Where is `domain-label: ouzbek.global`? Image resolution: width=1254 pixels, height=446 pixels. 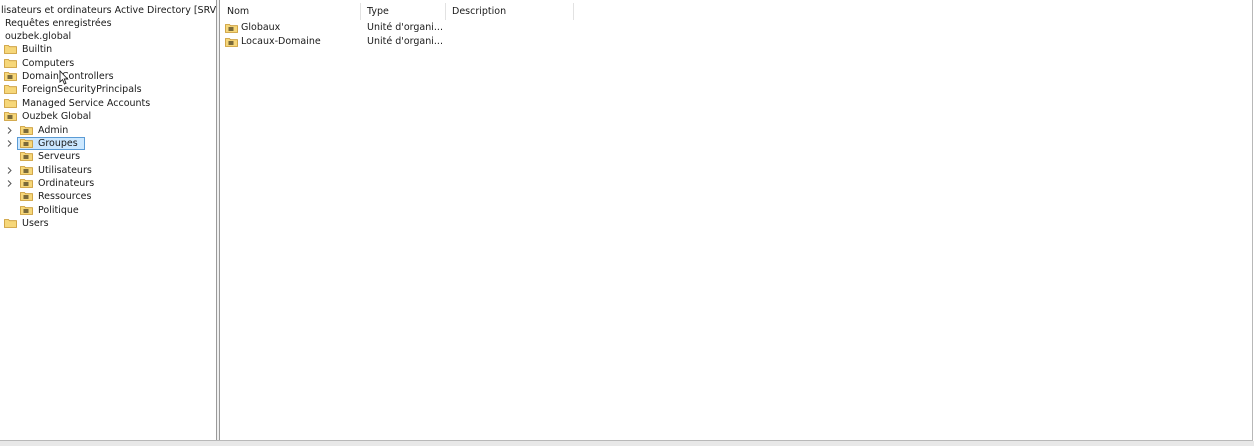
domain-label: ouzbek.global is located at coordinates (38, 36).